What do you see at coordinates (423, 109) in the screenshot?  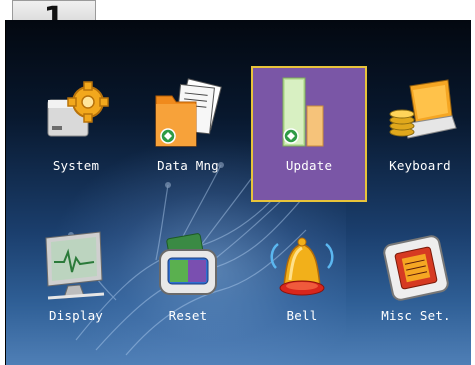 I see `keyboard-coins-icon` at bounding box center [423, 109].